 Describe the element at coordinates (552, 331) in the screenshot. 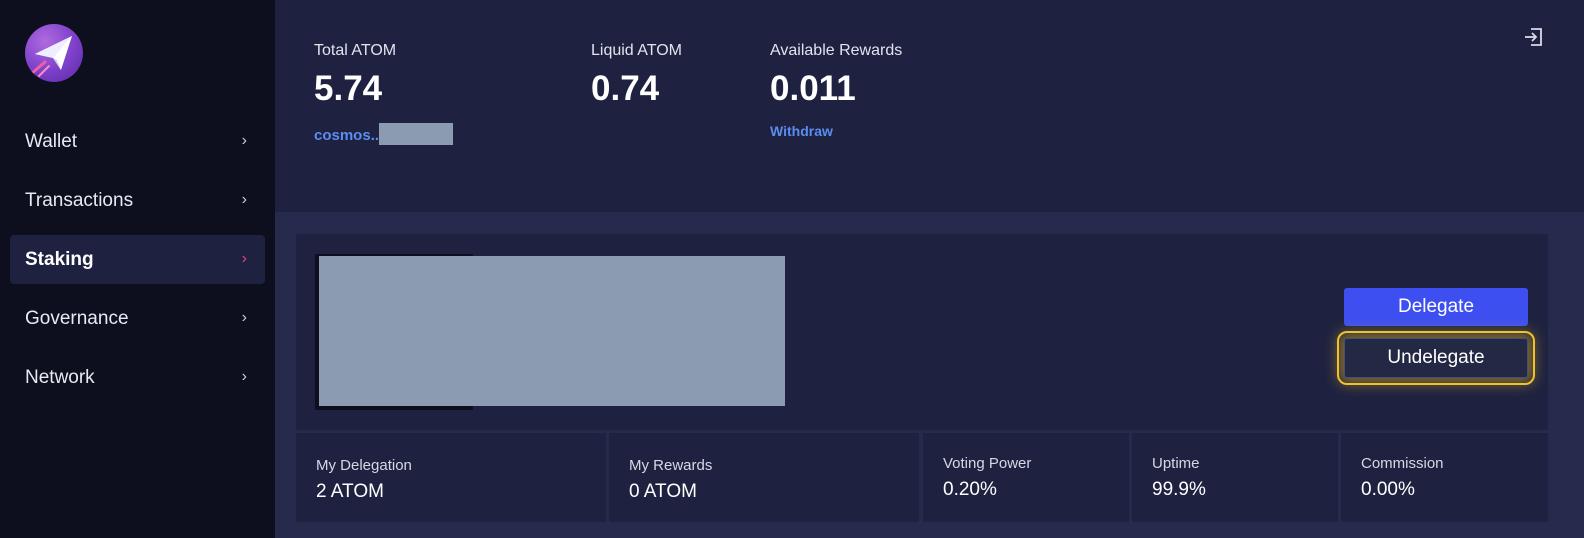

I see `redacted-validator-info` at that location.